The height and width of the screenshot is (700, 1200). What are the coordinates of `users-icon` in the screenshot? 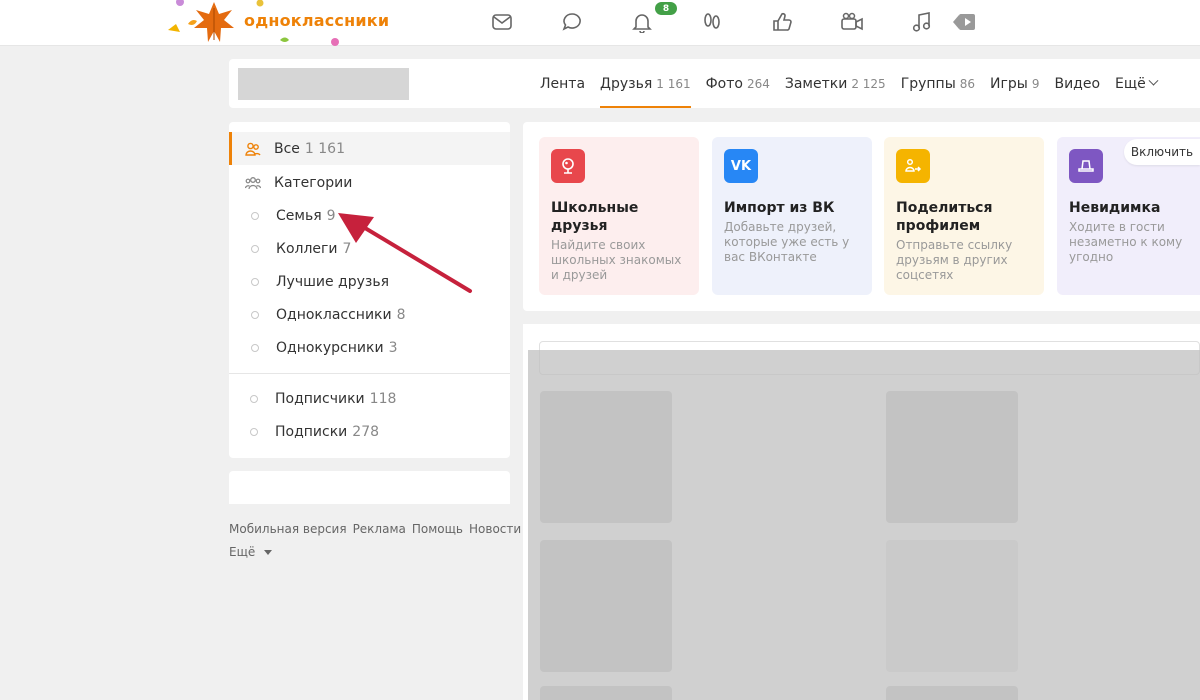 It's located at (253, 149).